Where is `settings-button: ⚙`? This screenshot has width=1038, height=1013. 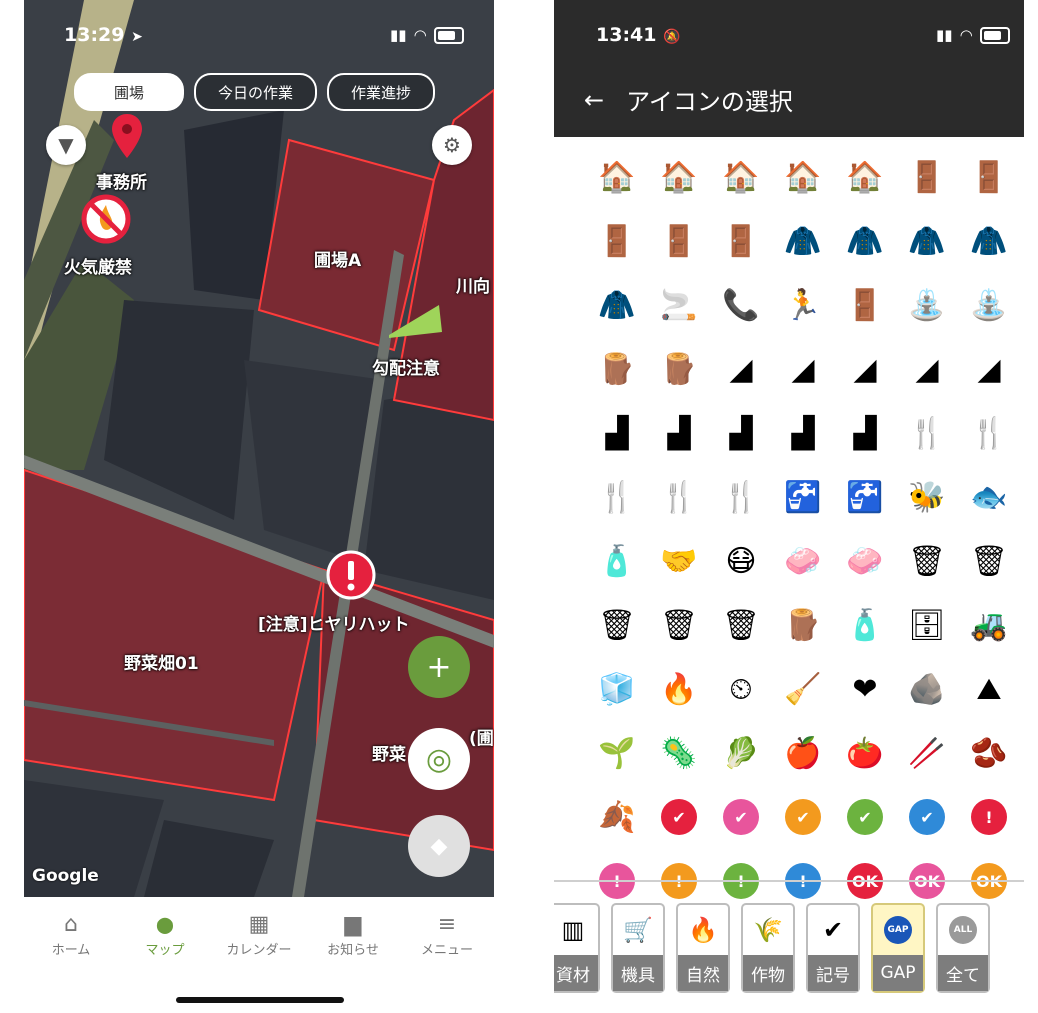
settings-button: ⚙ is located at coordinates (452, 145).